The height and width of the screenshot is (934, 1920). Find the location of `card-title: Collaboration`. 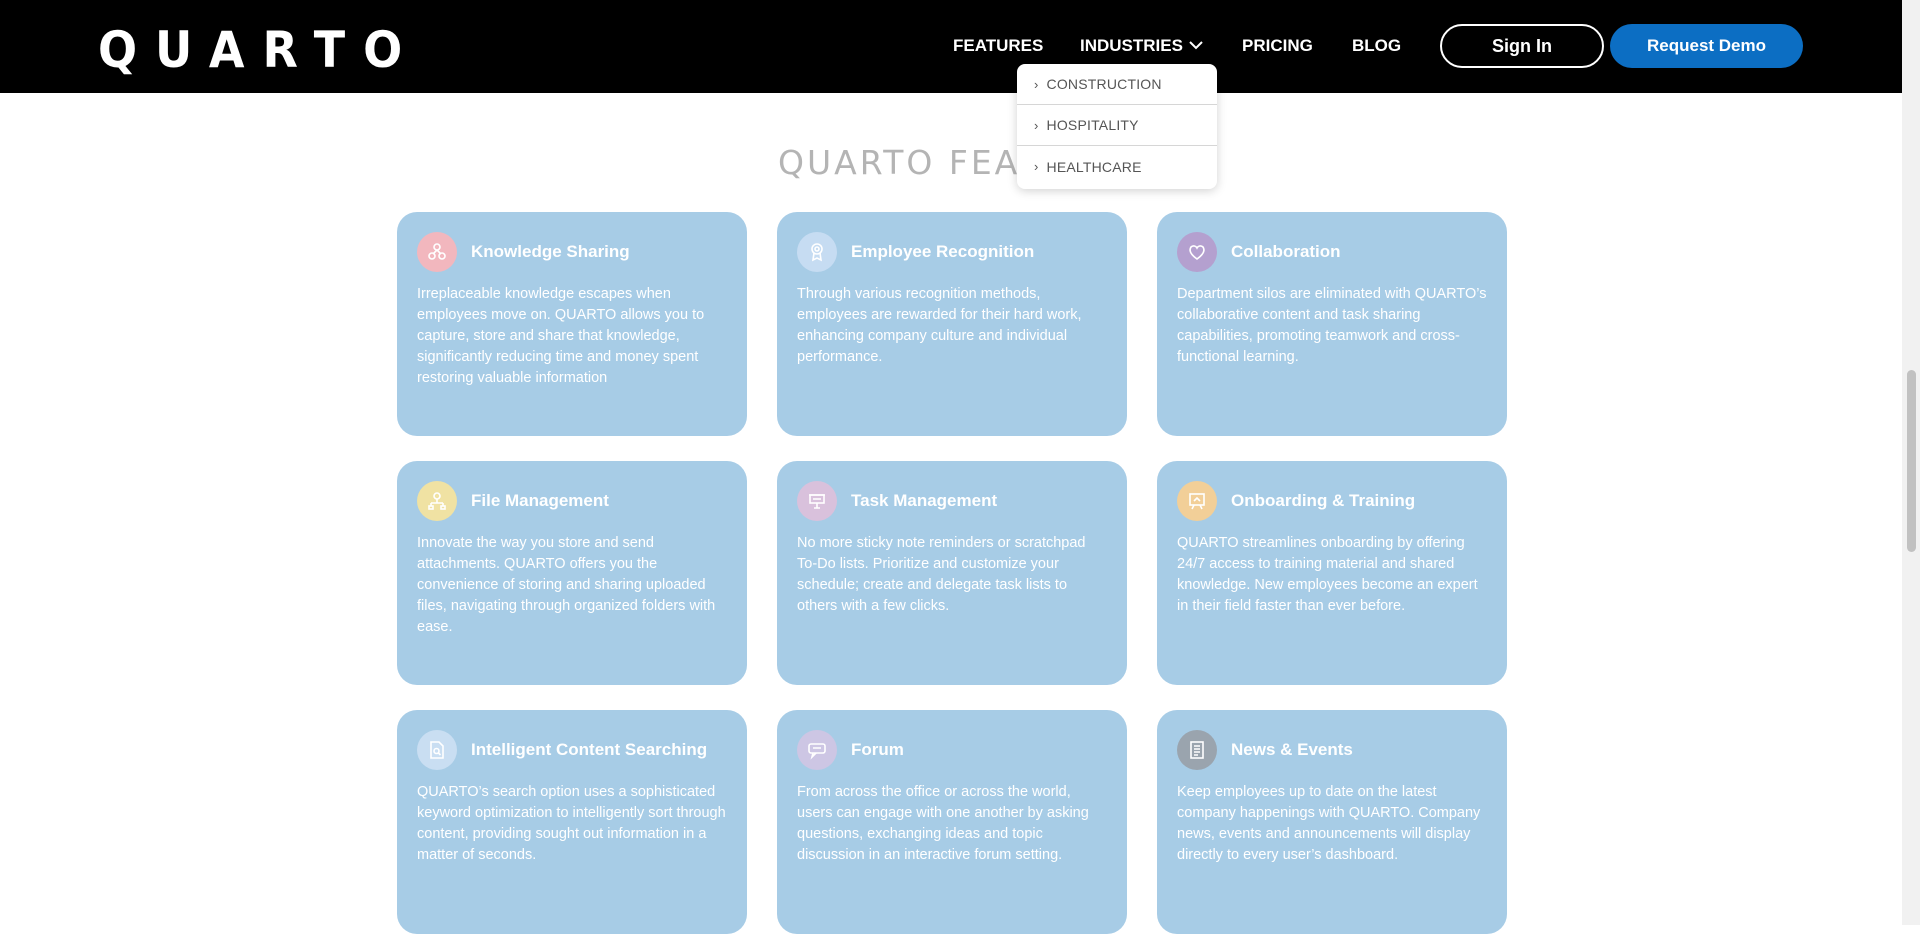

card-title: Collaboration is located at coordinates (1286, 251).